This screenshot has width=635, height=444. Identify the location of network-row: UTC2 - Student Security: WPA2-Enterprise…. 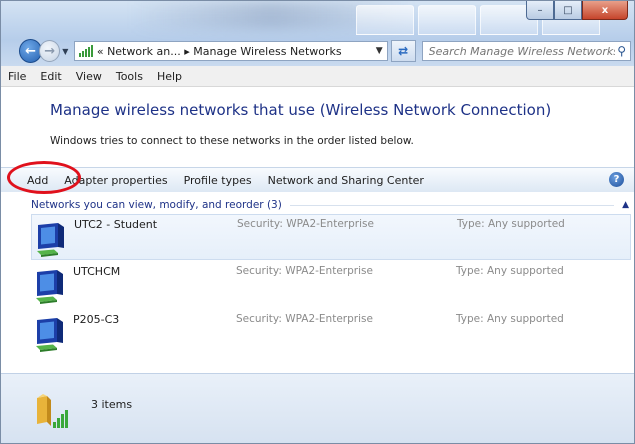
(331, 237).